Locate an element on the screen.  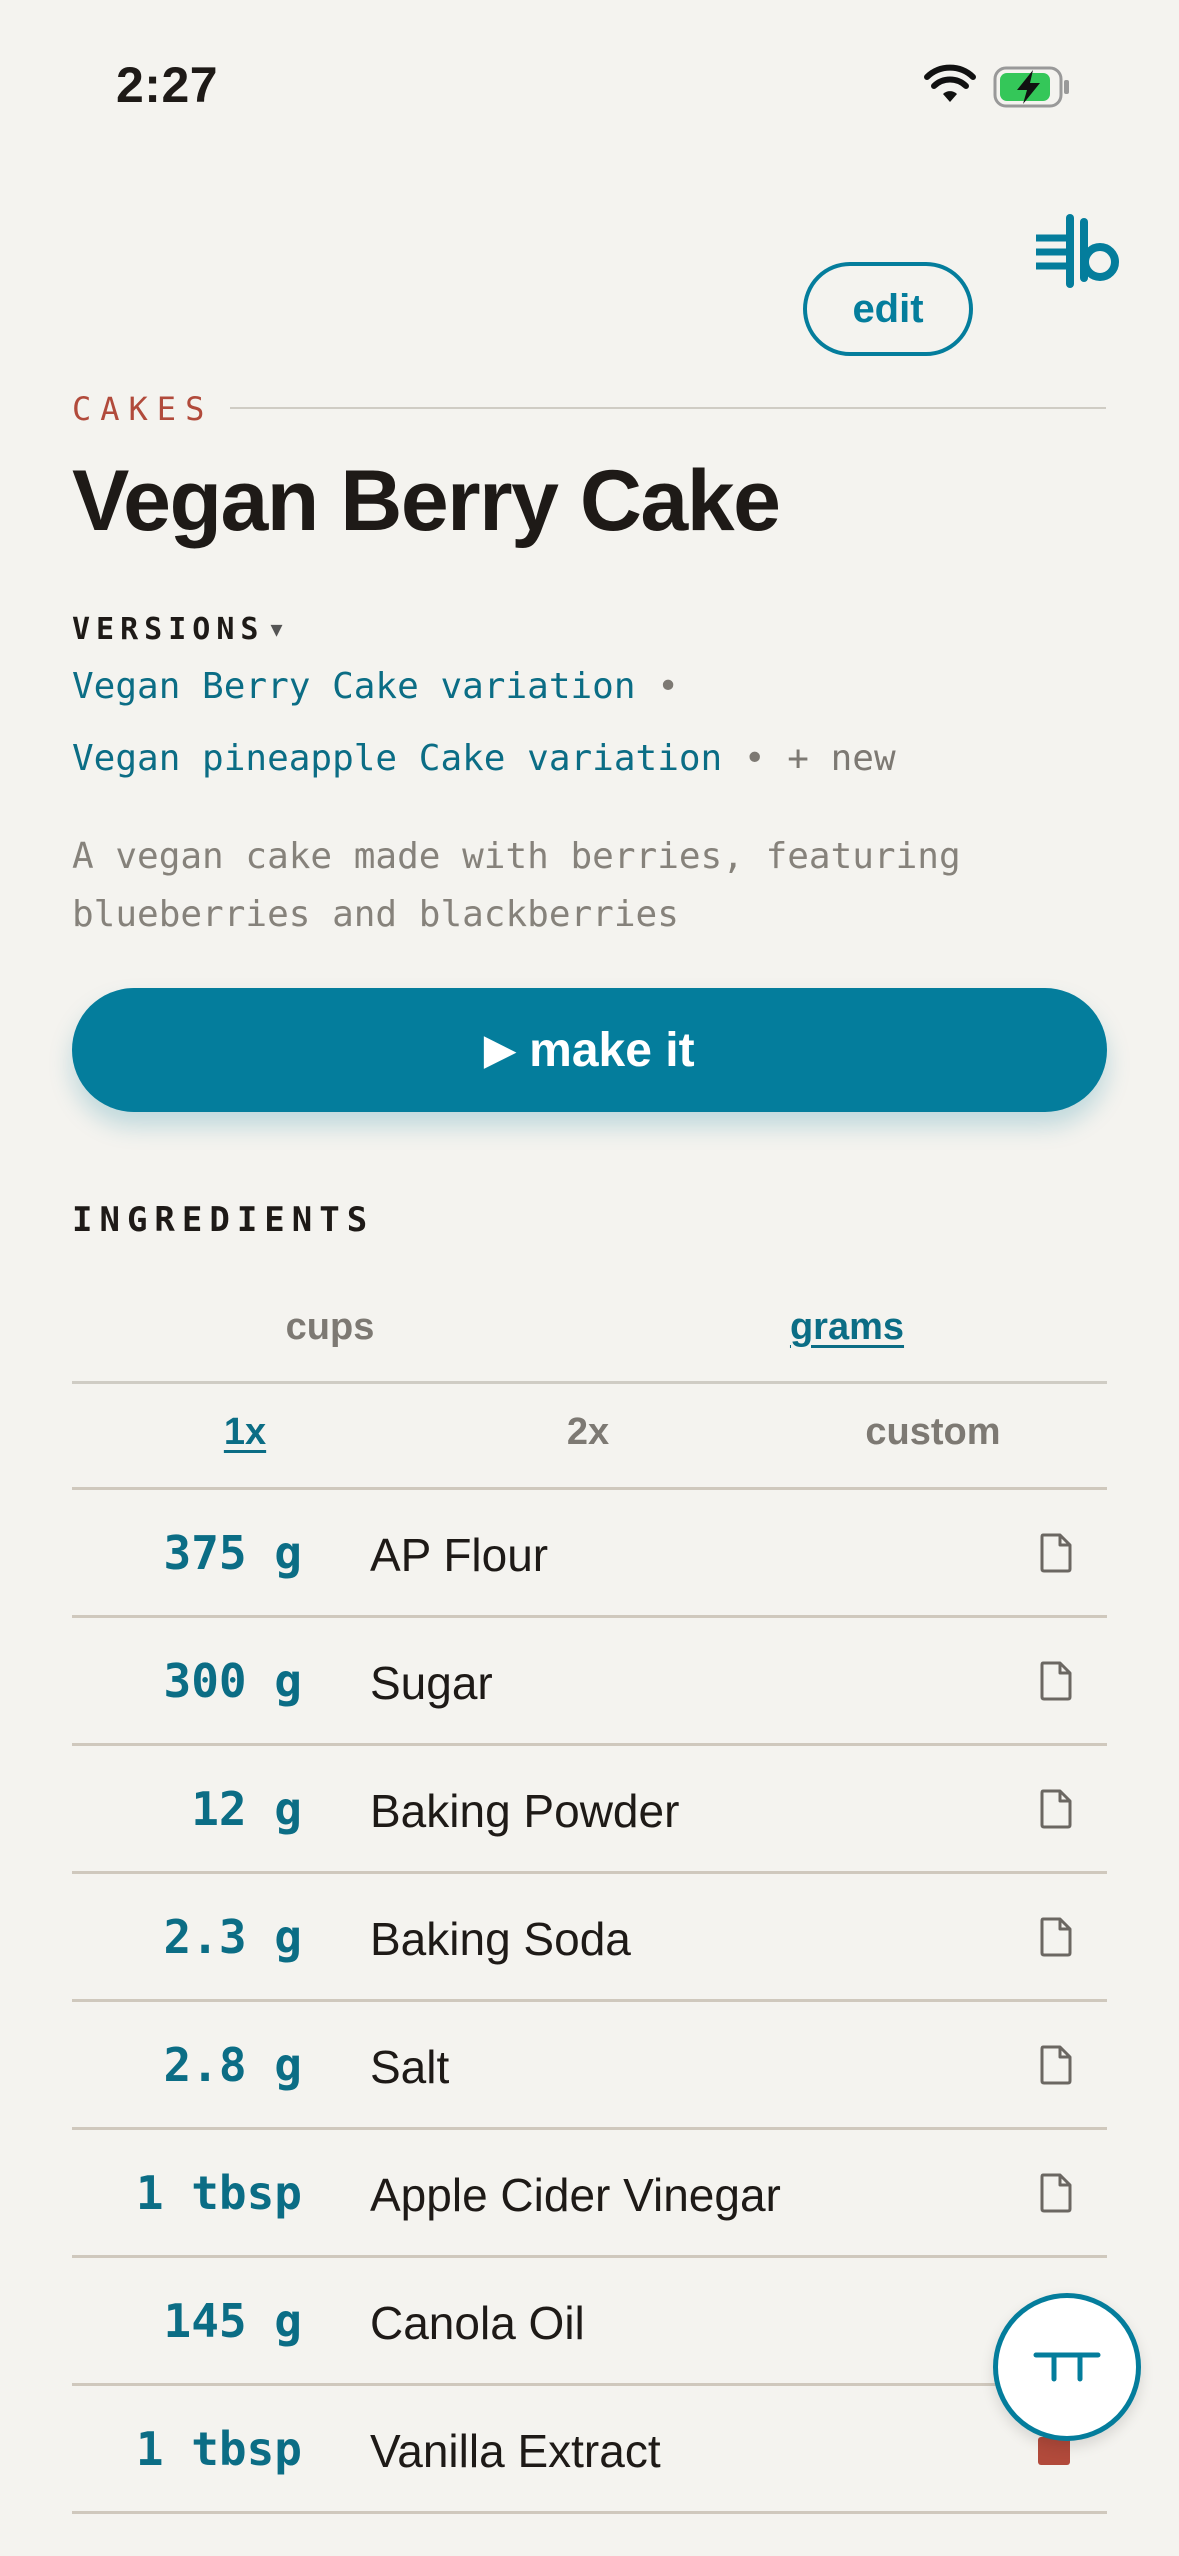
ingredient-name: Baking Soda is located at coordinates (500, 1939).